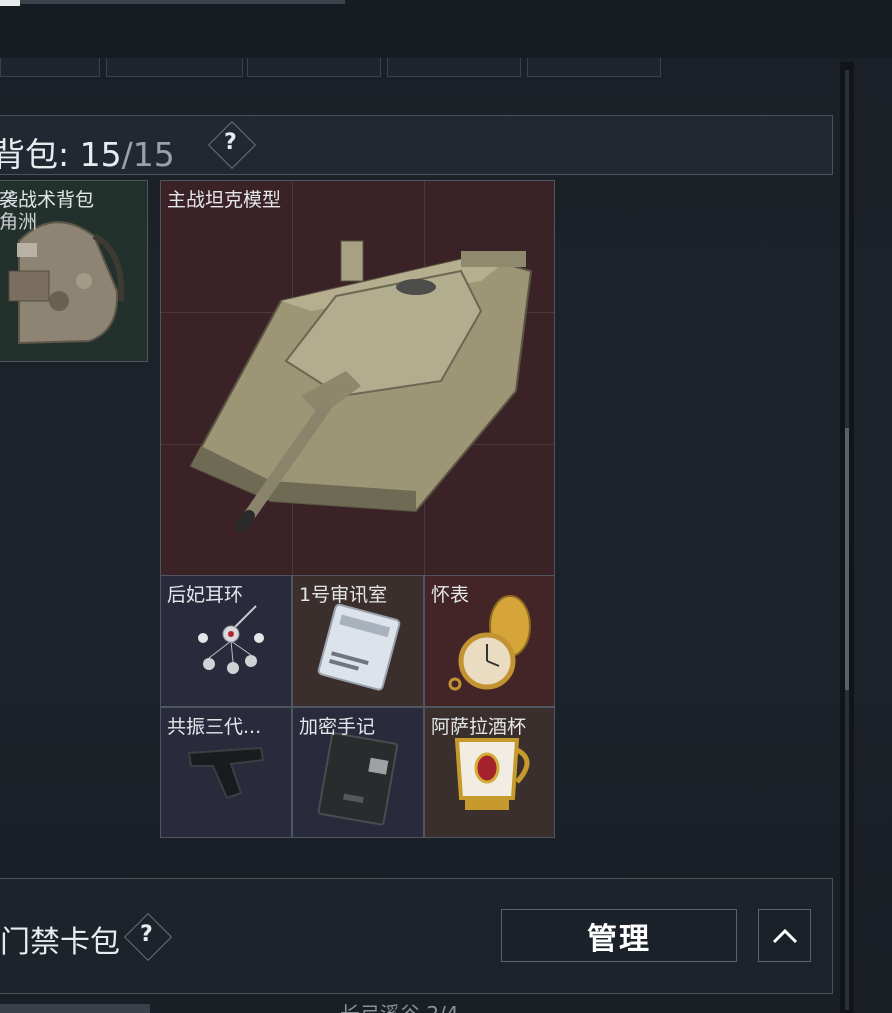 The width and height of the screenshot is (892, 1013). What do you see at coordinates (35, 154) in the screenshot?
I see `backpack-title-prefix: 背包:` at bounding box center [35, 154].